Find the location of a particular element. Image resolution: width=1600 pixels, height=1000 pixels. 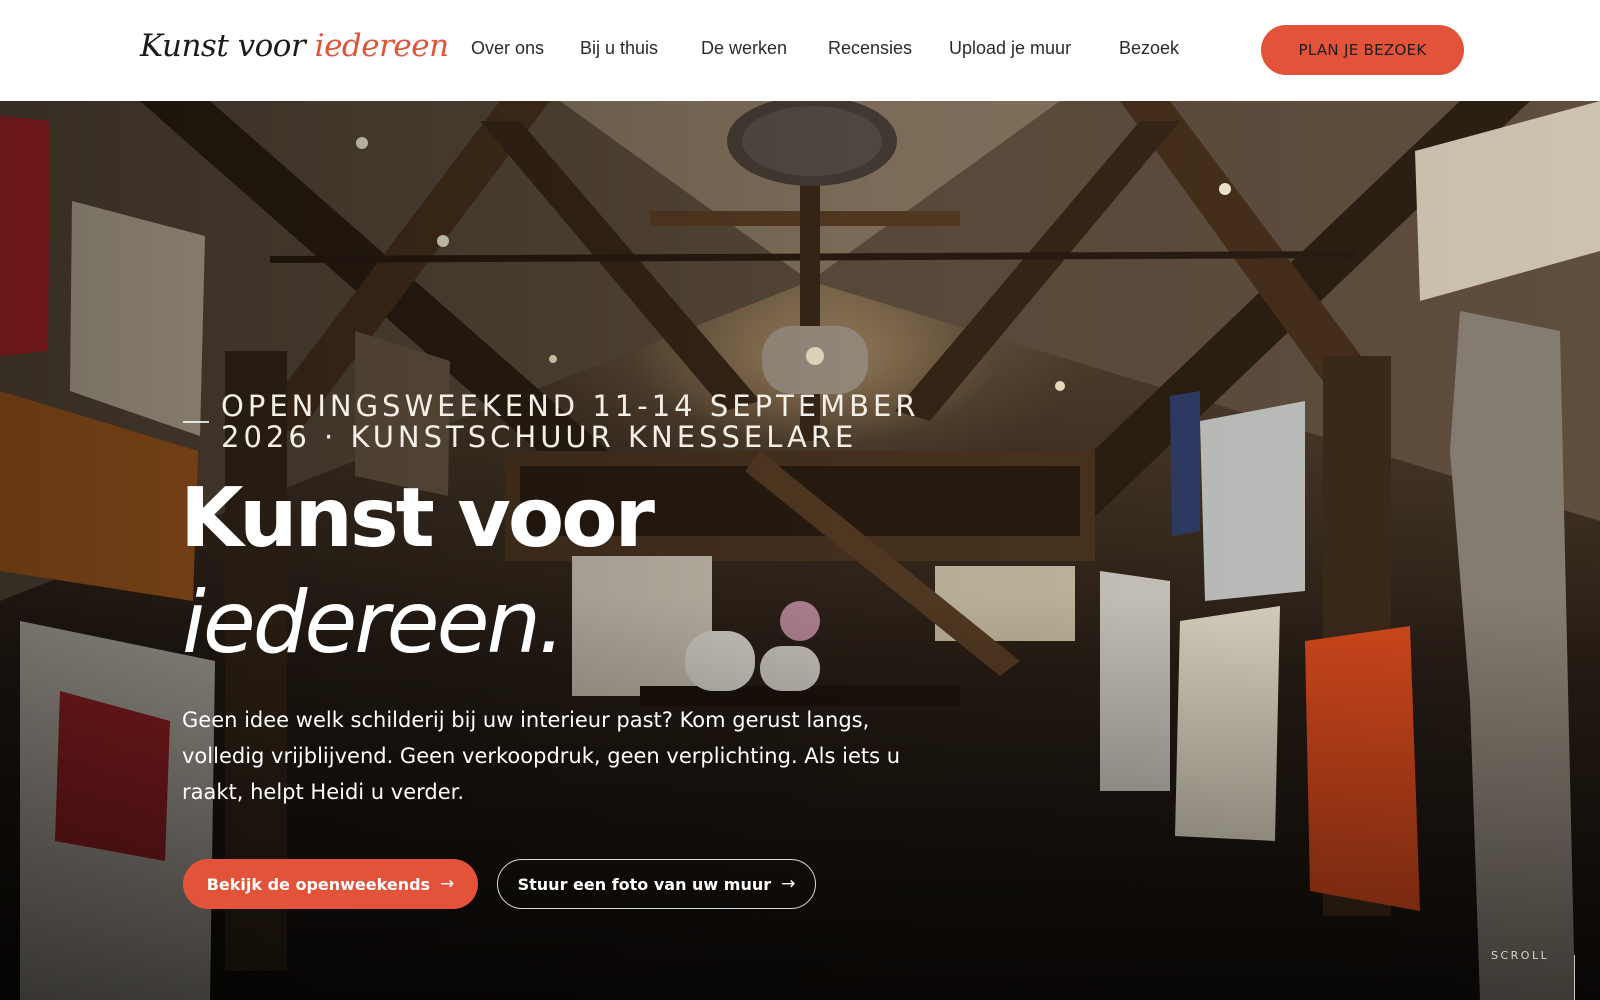

nav-item-upload-je-muur: Upload je muur is located at coordinates (1010, 48).